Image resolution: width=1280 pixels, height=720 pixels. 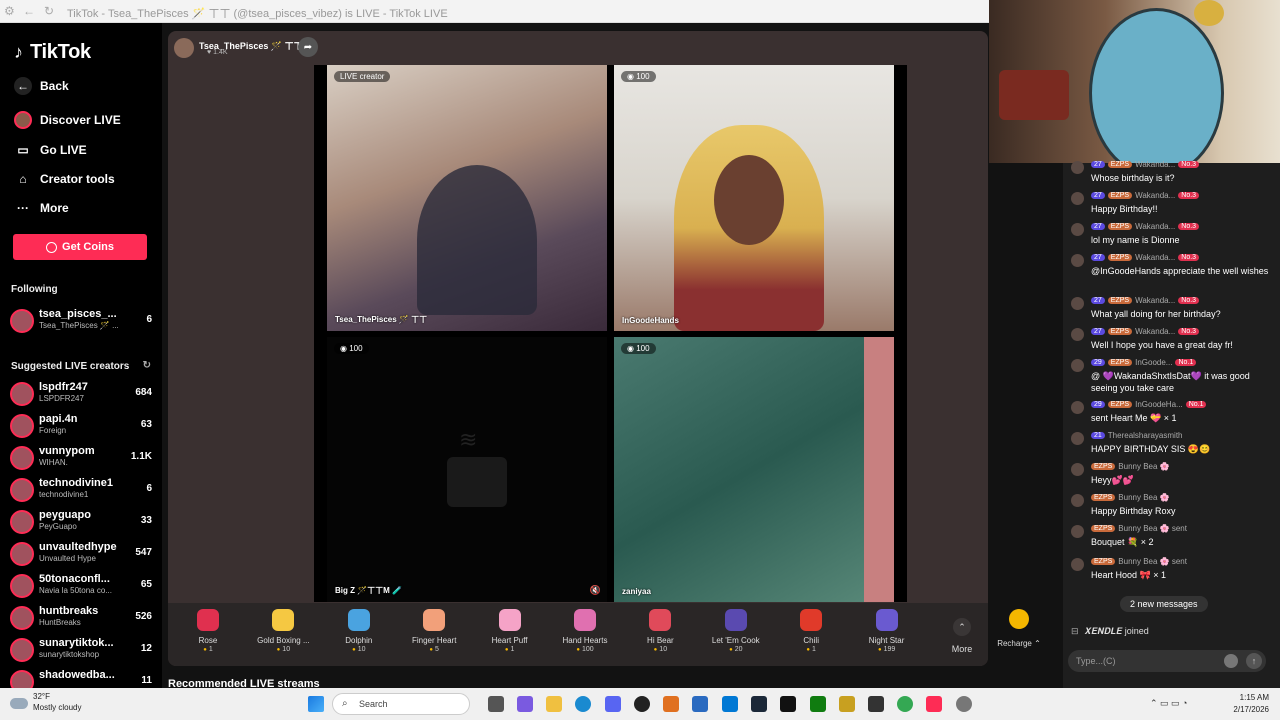 What do you see at coordinates (1254, 661) in the screenshot?
I see `send-icon: ↑` at bounding box center [1254, 661].